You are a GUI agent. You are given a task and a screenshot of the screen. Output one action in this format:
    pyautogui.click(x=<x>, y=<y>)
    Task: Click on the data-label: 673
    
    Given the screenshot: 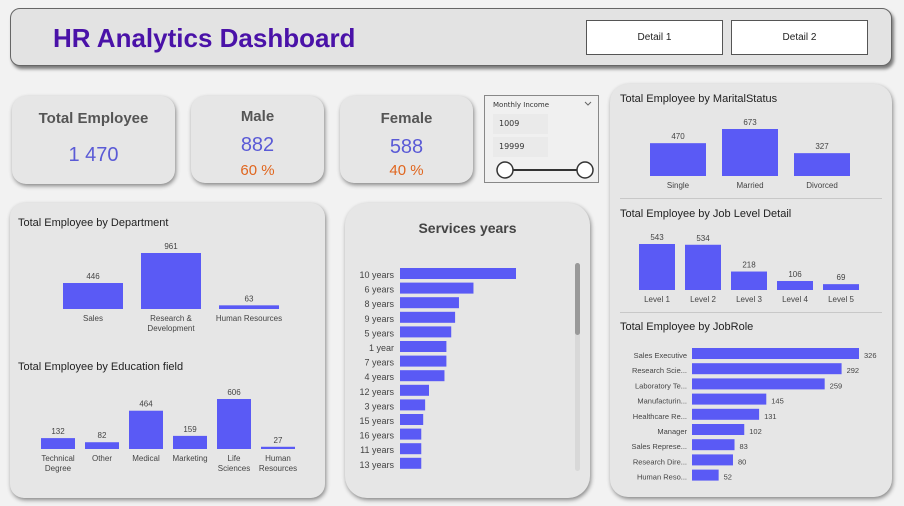 What is the action you would take?
    pyautogui.click(x=750, y=122)
    